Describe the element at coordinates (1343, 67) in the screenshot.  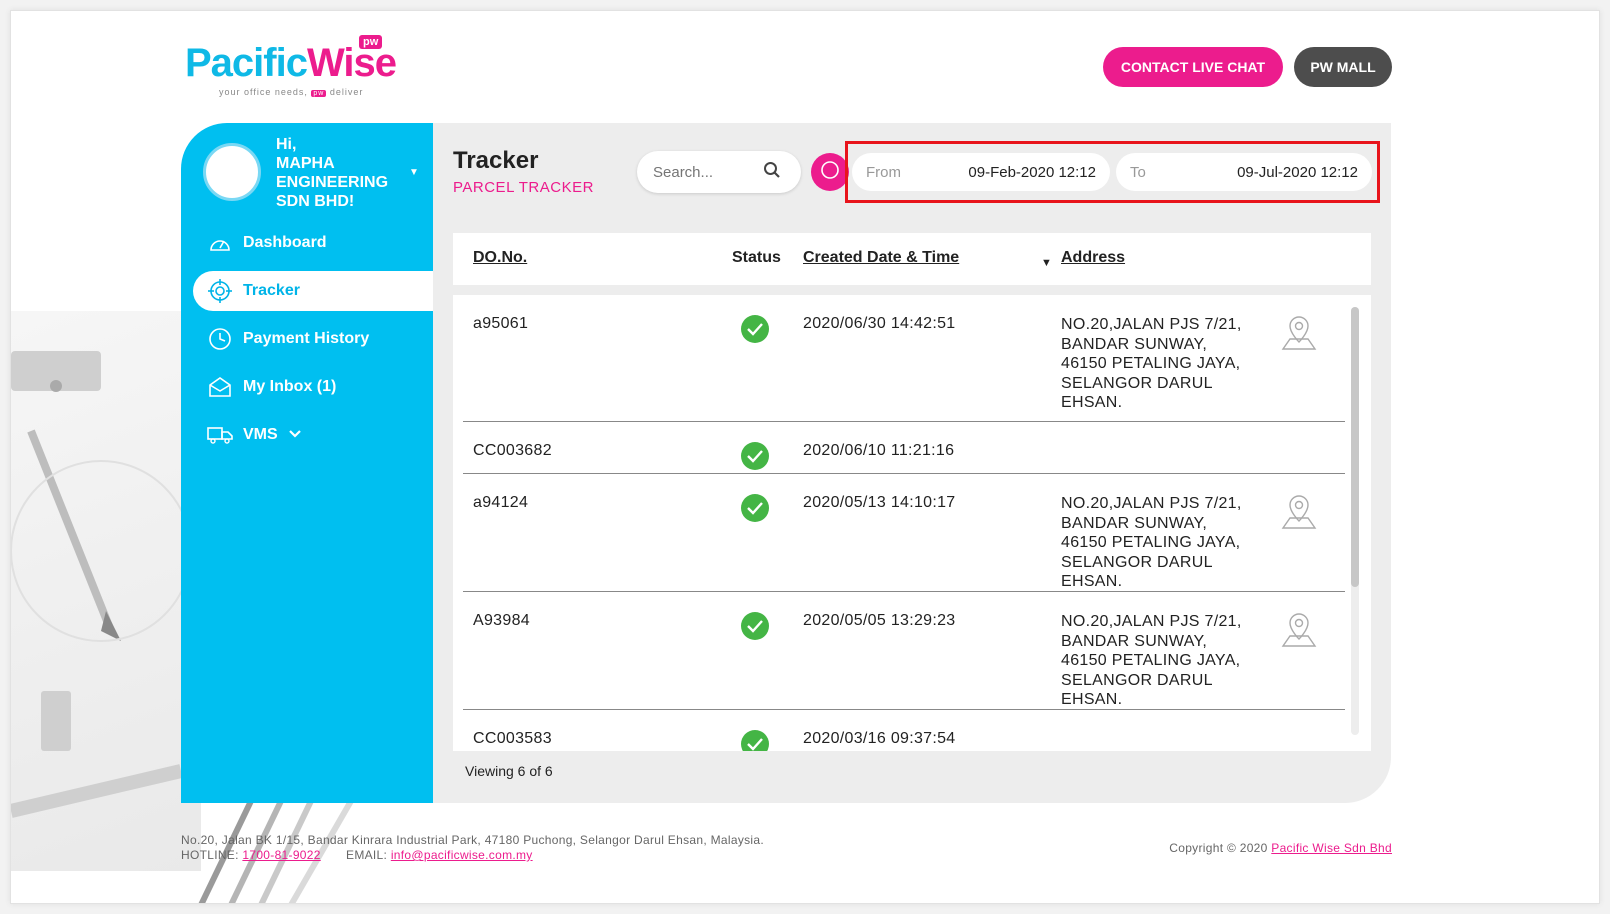
I see `pw-mall-button: PW MALL` at that location.